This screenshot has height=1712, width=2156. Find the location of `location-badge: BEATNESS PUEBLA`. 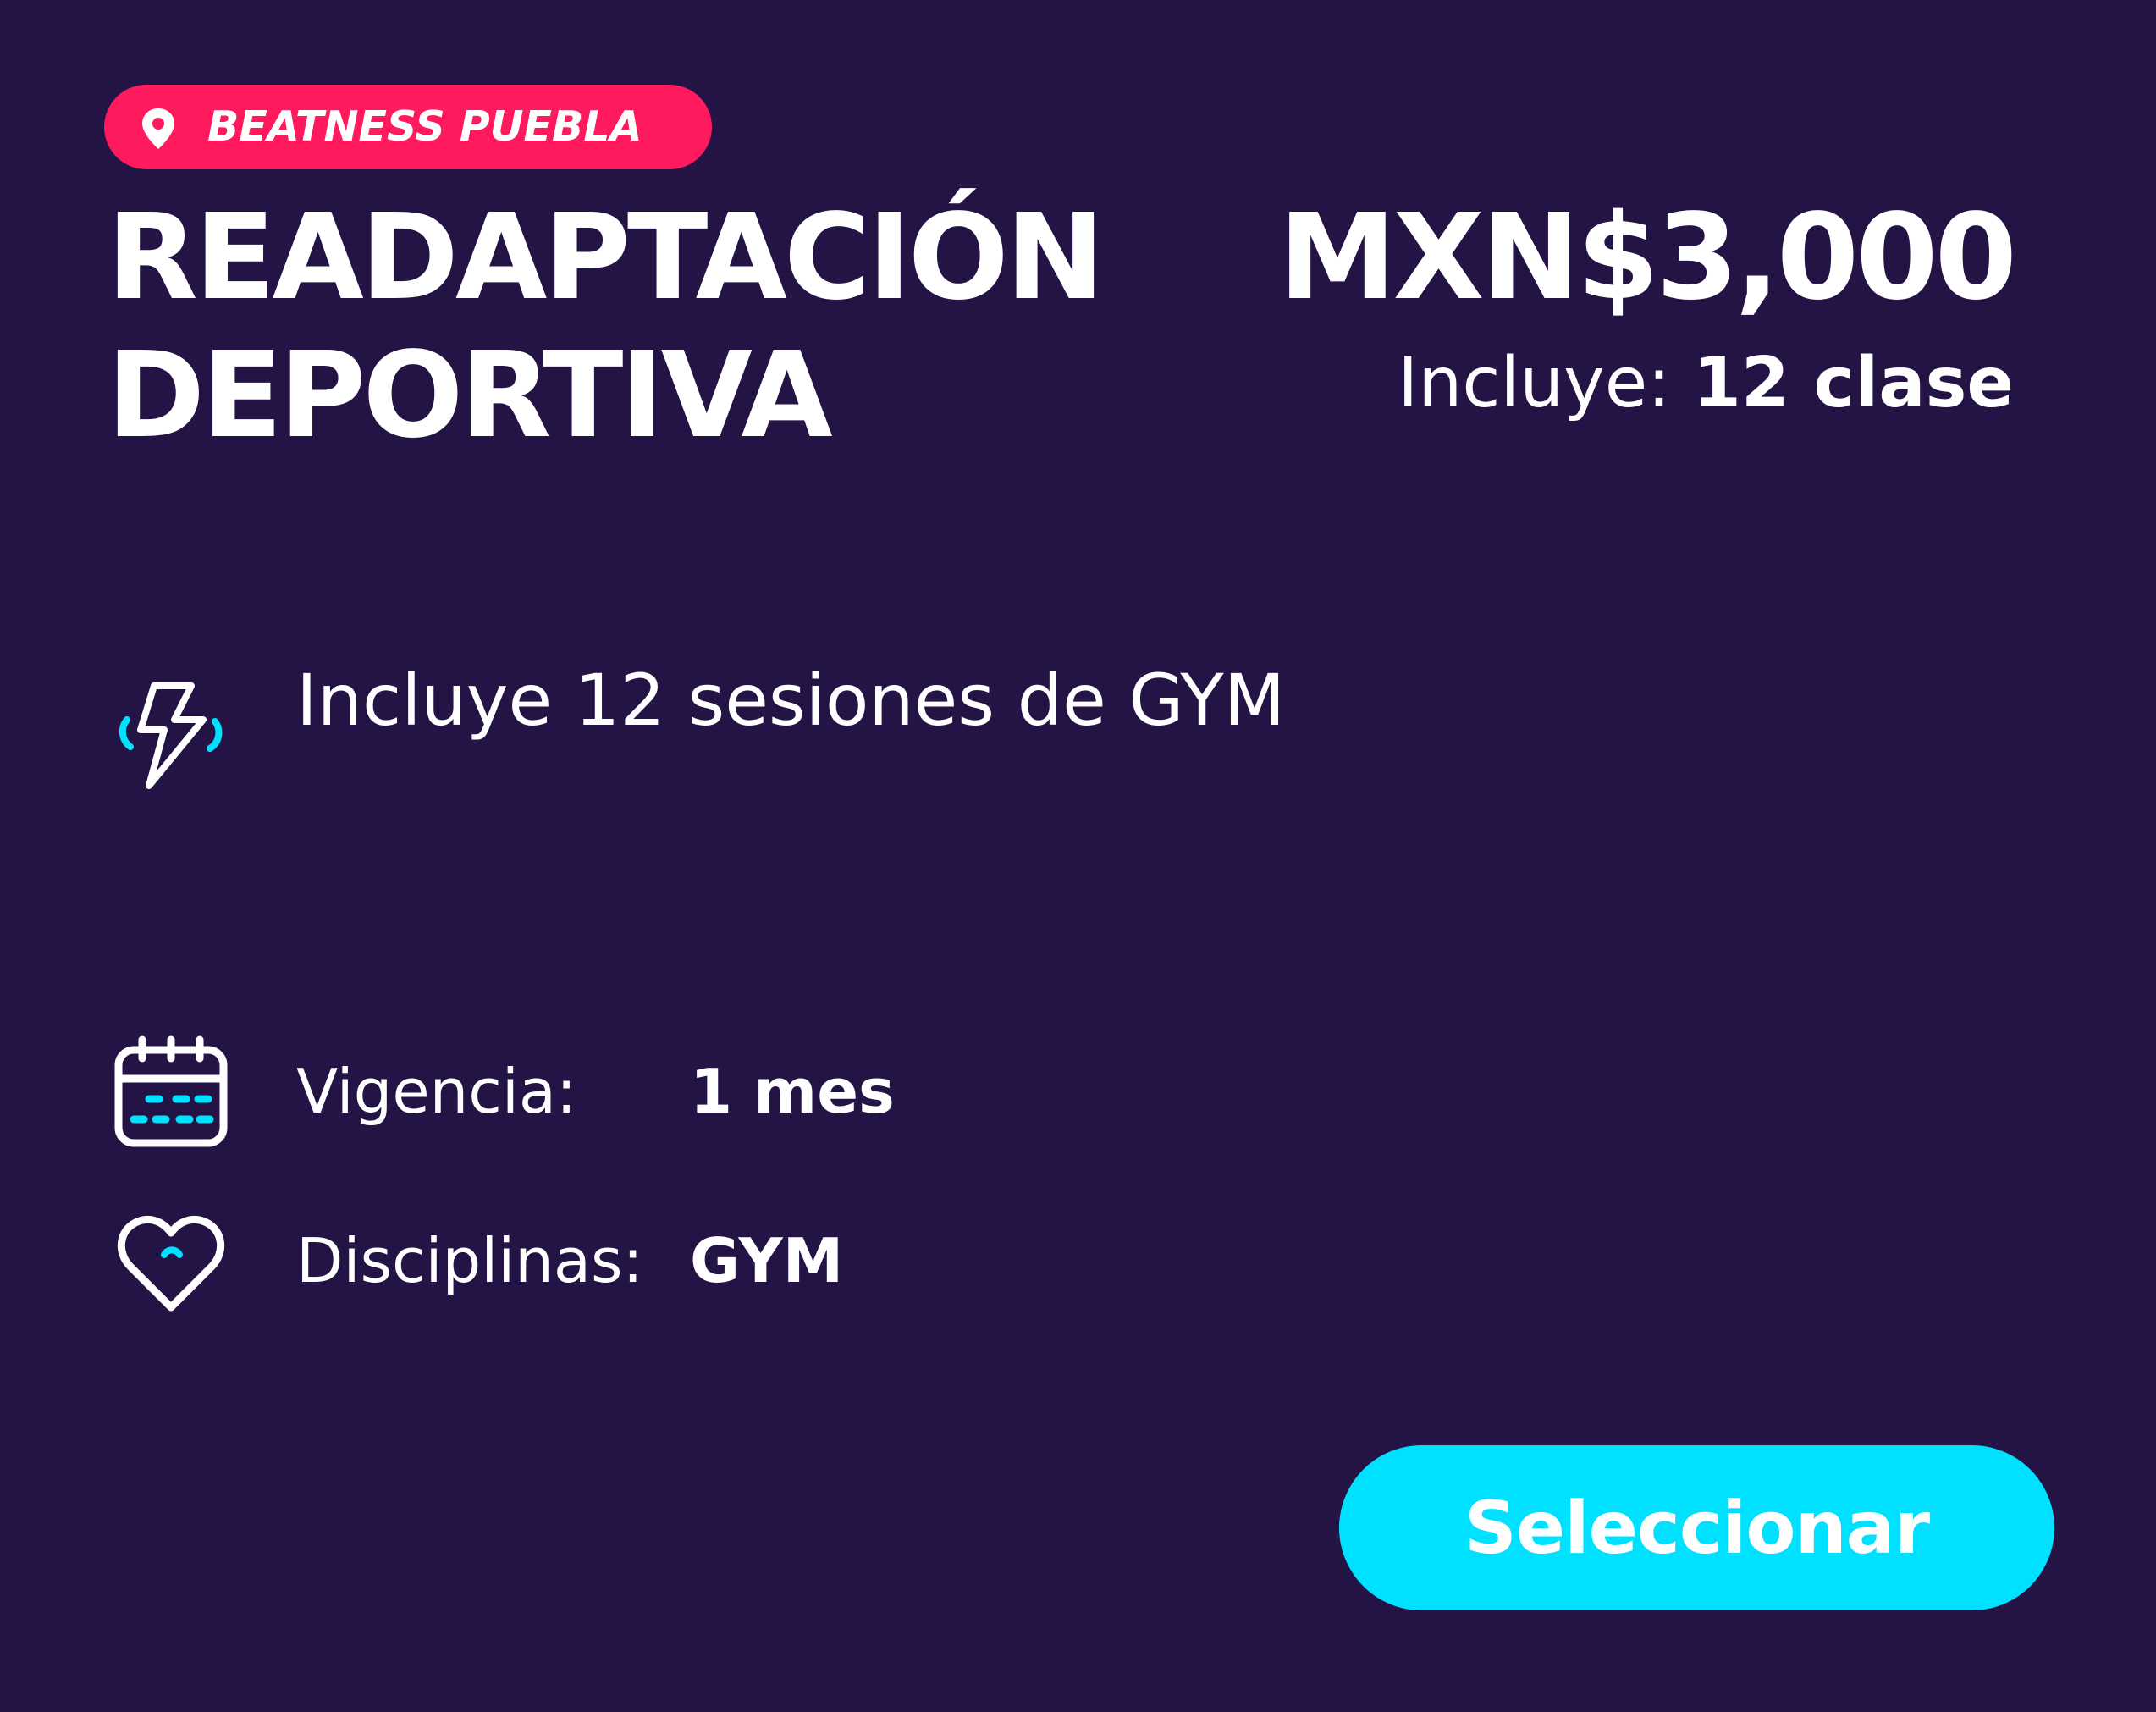

location-badge: BEATNESS PUEBLA is located at coordinates (408, 127).